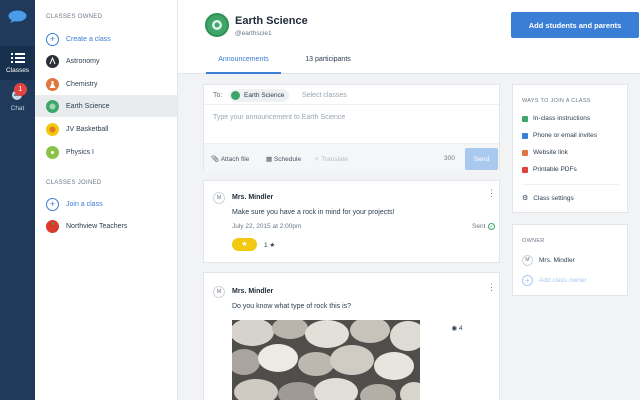  Describe the element at coordinates (324, 95) in the screenshot. I see `select-classes-input: Select classes` at that location.